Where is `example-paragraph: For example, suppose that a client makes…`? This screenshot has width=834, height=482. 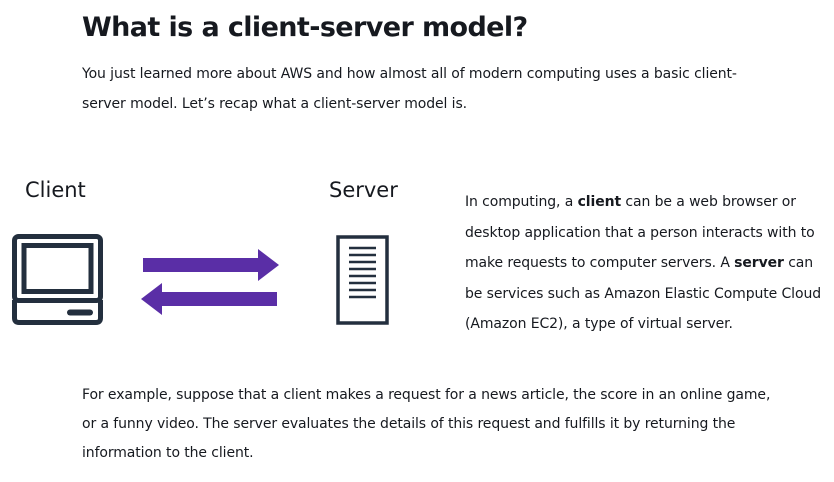
example-paragraph: For example, suppose that a client makes… is located at coordinates (426, 424).